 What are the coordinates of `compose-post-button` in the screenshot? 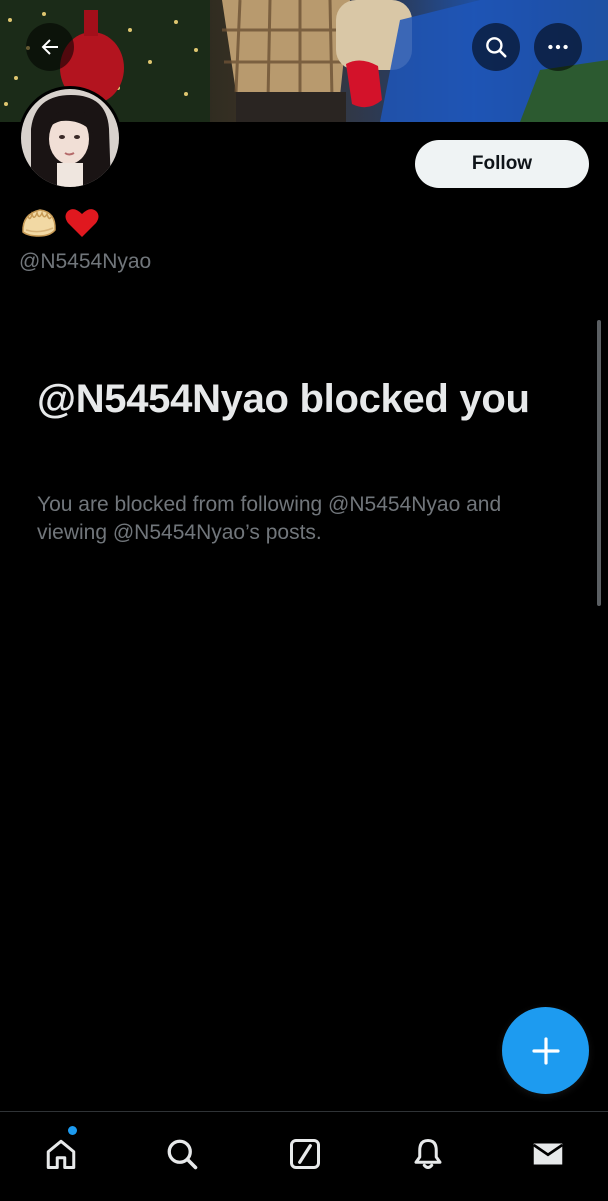 It's located at (545, 1050).